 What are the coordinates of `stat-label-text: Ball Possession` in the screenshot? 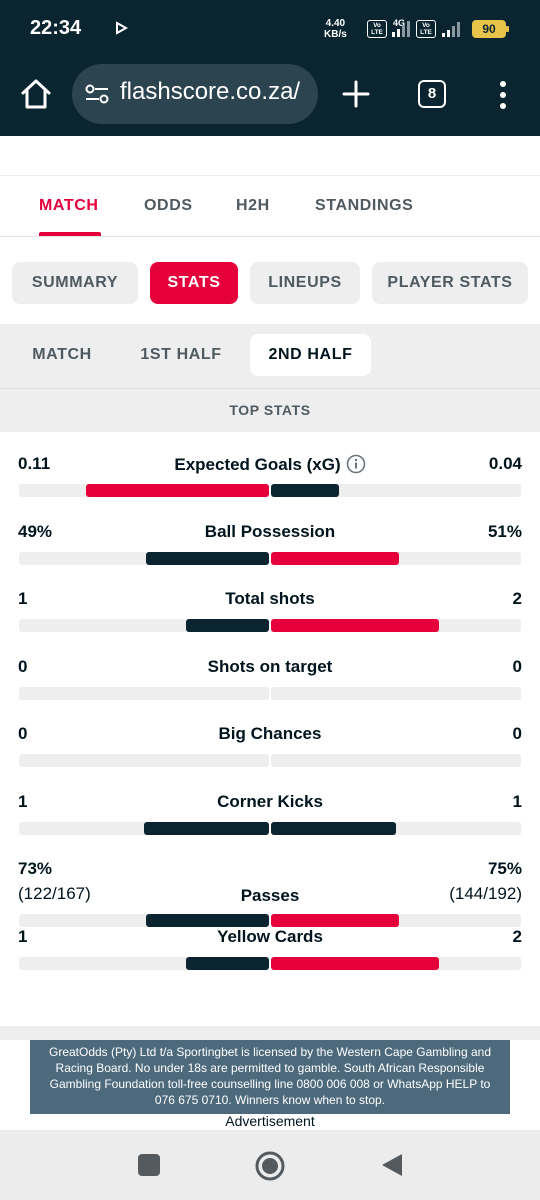 It's located at (270, 531).